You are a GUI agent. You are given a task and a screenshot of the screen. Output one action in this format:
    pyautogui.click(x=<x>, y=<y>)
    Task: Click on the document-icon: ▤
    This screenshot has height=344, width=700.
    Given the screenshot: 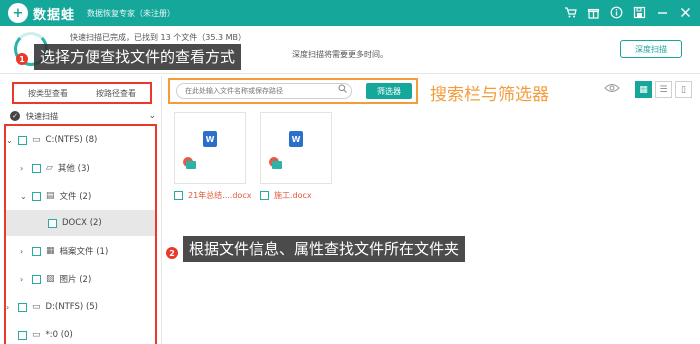 What is the action you would take?
    pyautogui.click(x=50, y=196)
    